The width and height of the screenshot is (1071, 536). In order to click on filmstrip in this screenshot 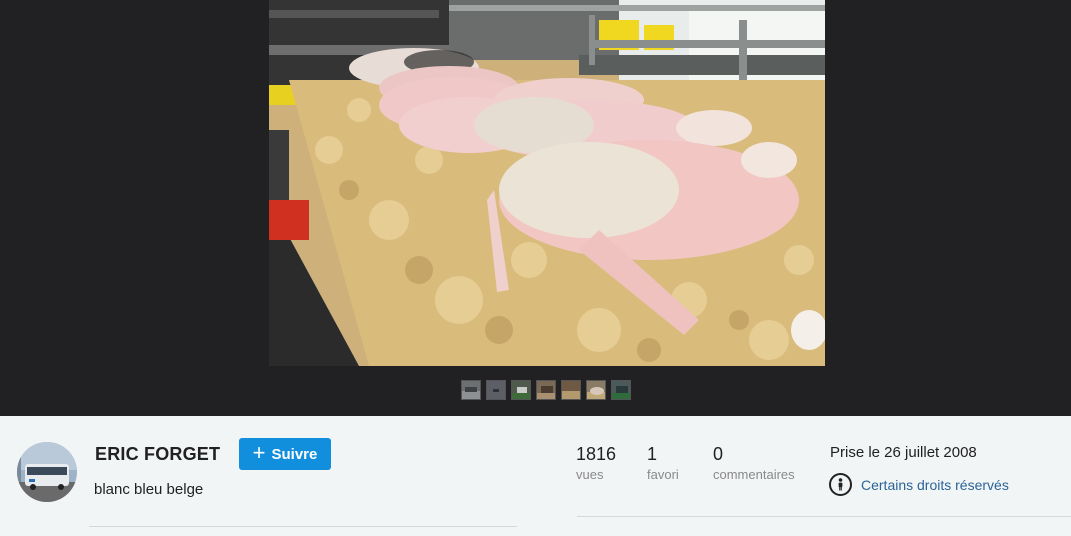, I will do `click(546, 390)`.